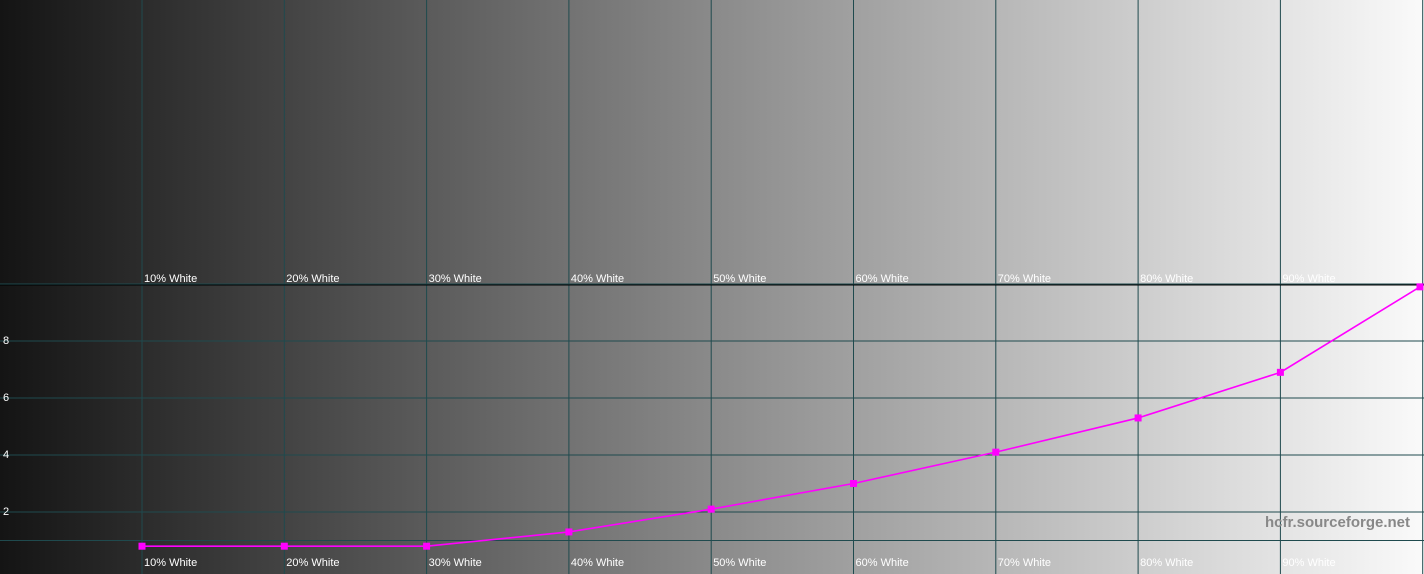 The height and width of the screenshot is (574, 1424). Describe the element at coordinates (6, 512) in the screenshot. I see `y-tick-label: 2` at that location.